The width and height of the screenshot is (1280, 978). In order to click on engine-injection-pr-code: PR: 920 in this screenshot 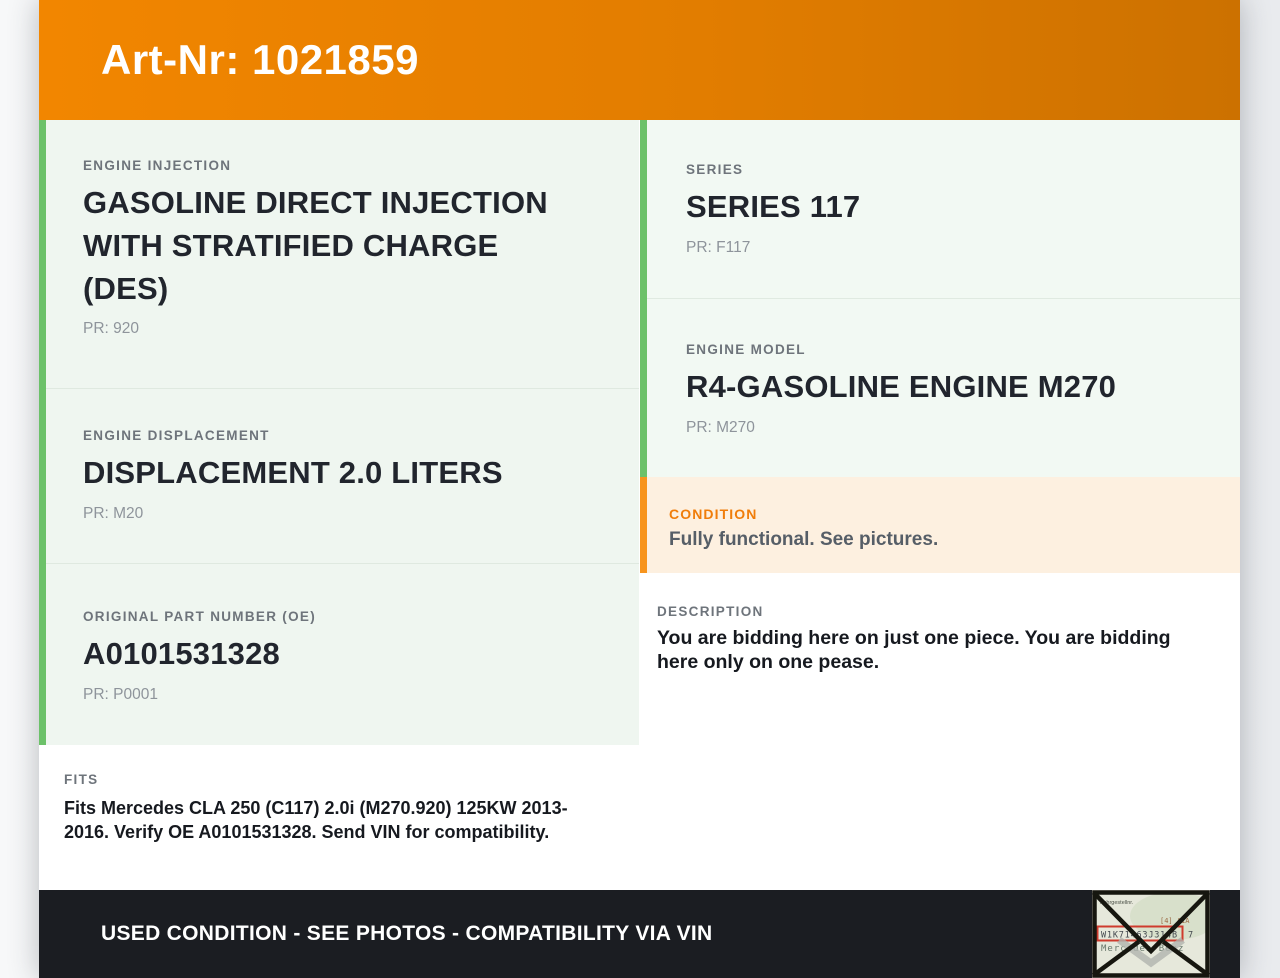, I will do `click(111, 329)`.